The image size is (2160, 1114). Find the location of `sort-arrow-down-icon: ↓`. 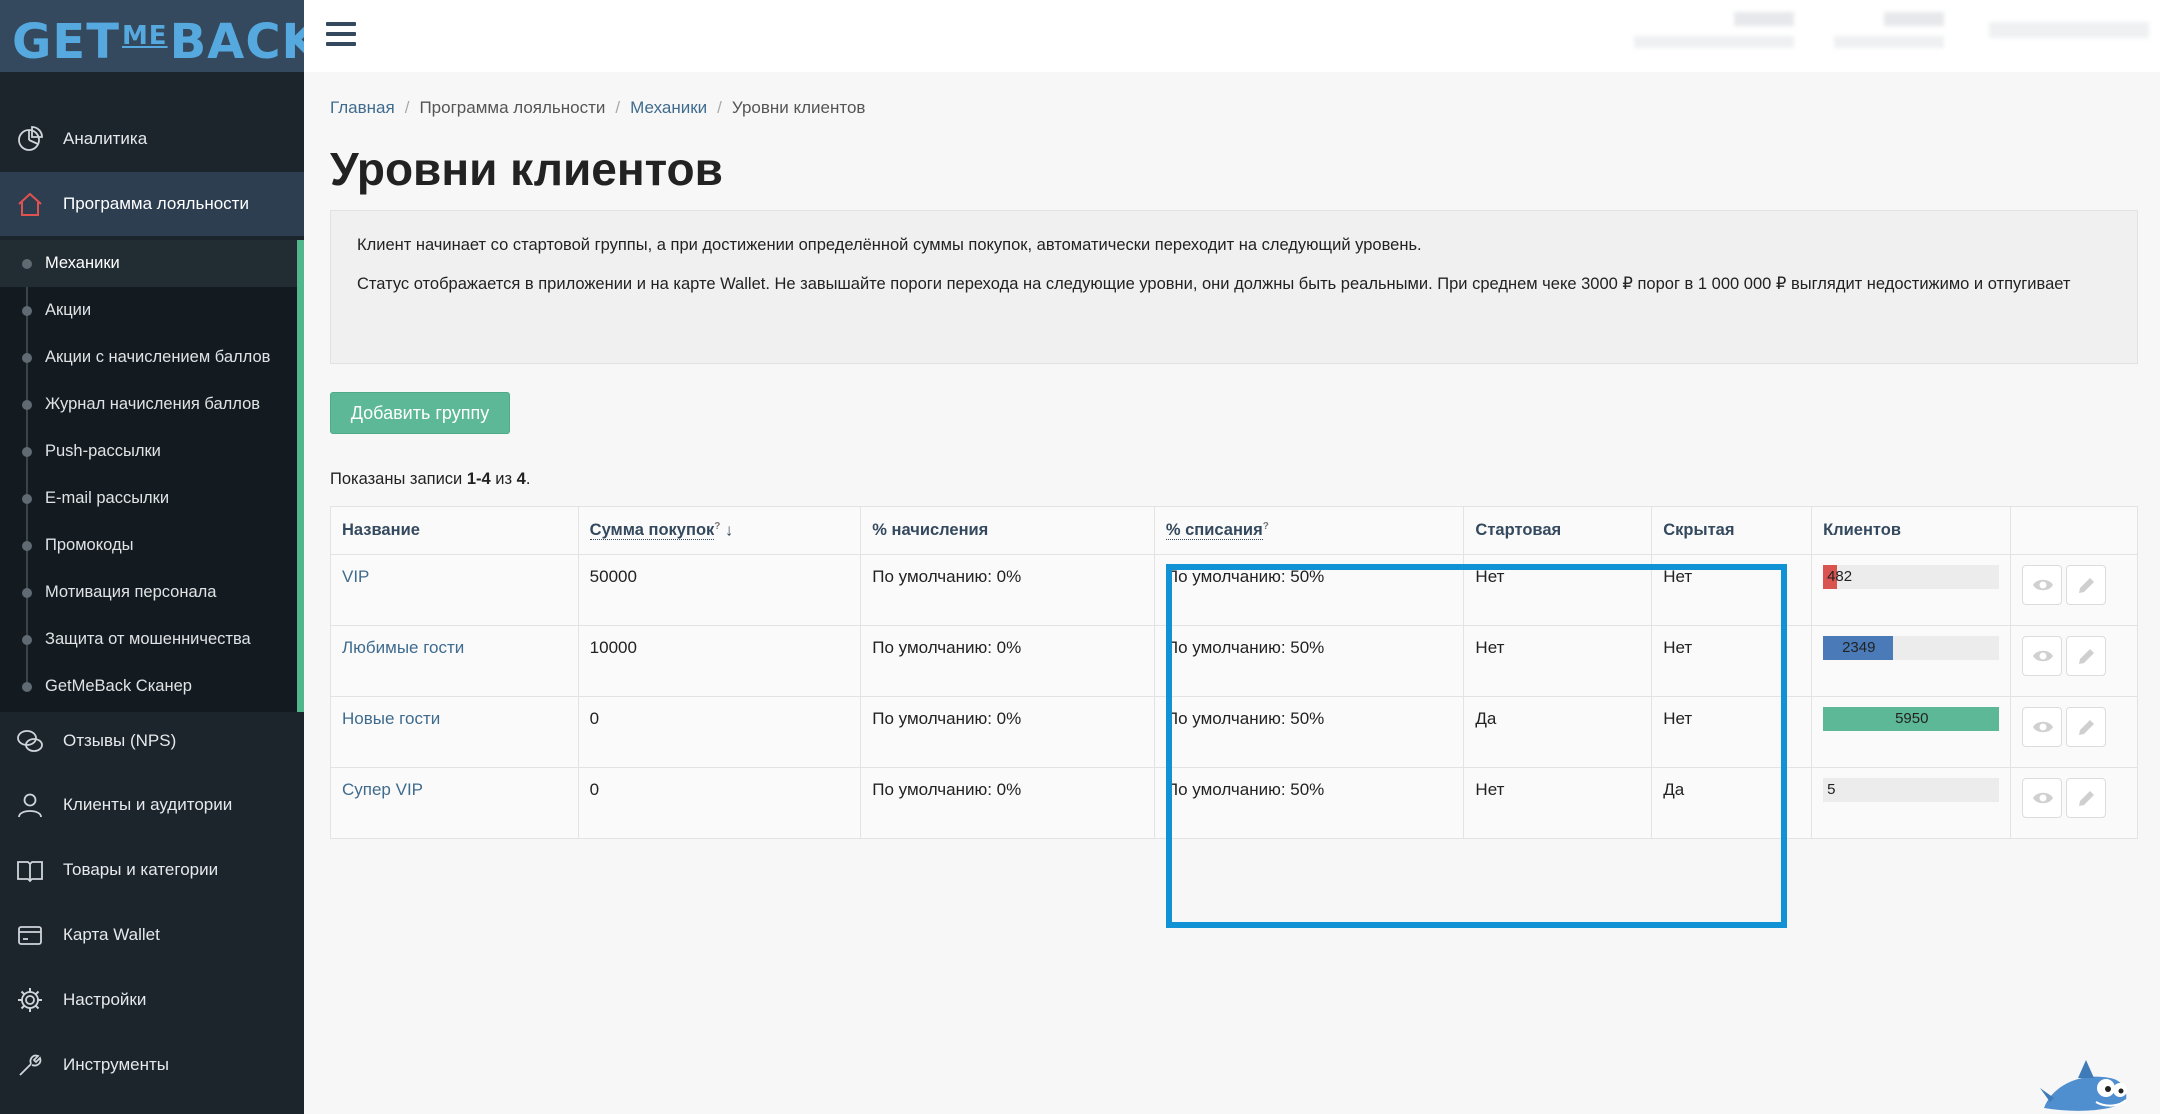

sort-arrow-down-icon: ↓ is located at coordinates (729, 530).